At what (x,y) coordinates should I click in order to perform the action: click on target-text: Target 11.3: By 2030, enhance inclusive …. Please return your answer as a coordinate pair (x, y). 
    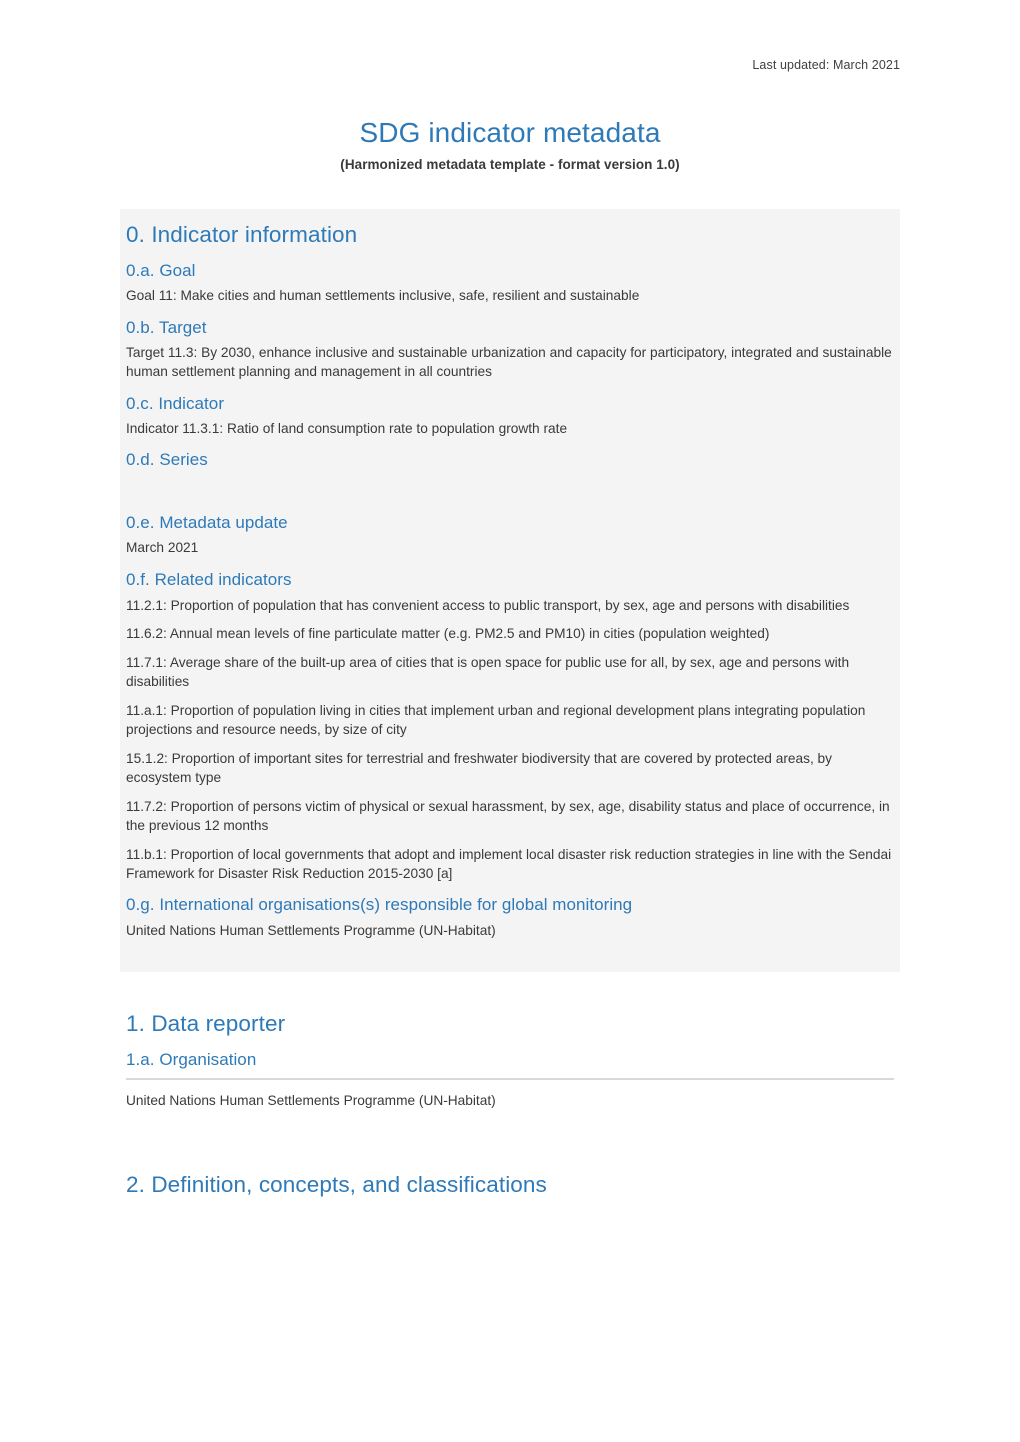
    Looking at the image, I should click on (509, 362).